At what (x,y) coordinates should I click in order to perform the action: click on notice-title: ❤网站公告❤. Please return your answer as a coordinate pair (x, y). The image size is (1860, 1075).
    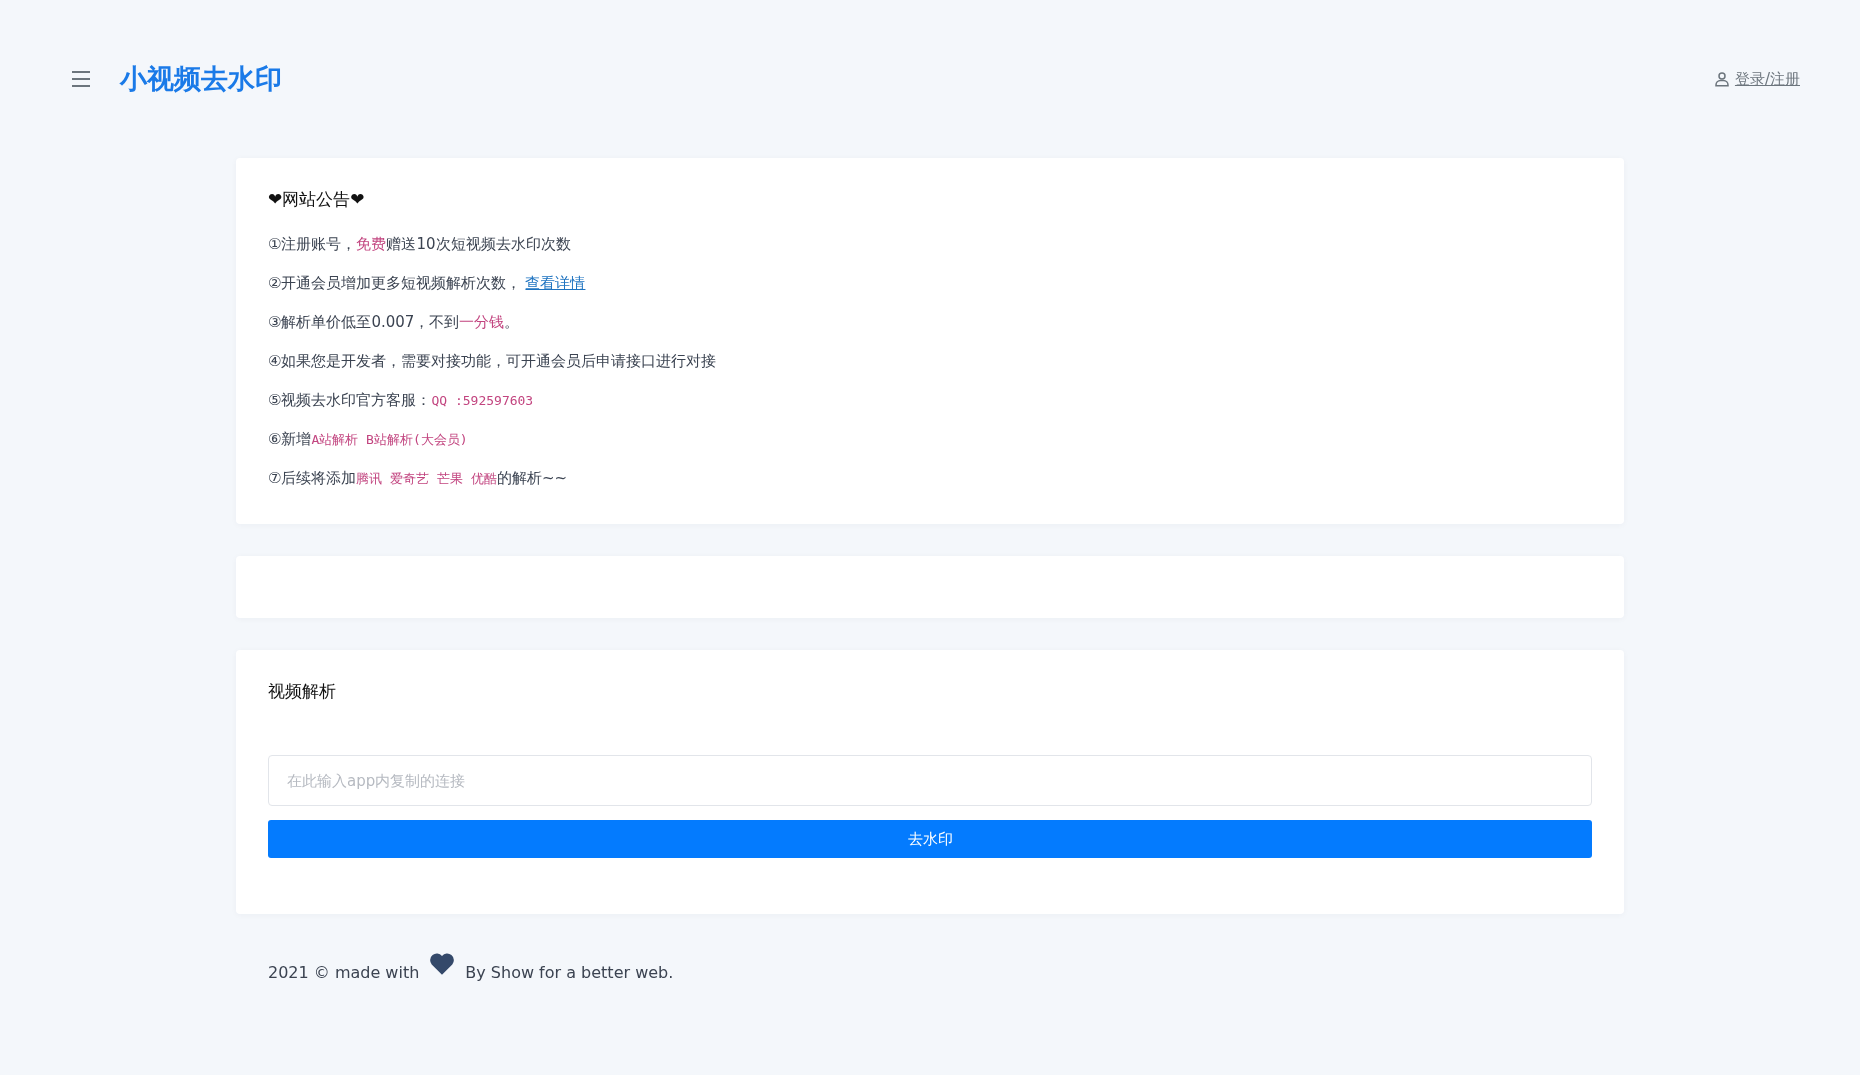
    Looking at the image, I should click on (317, 199).